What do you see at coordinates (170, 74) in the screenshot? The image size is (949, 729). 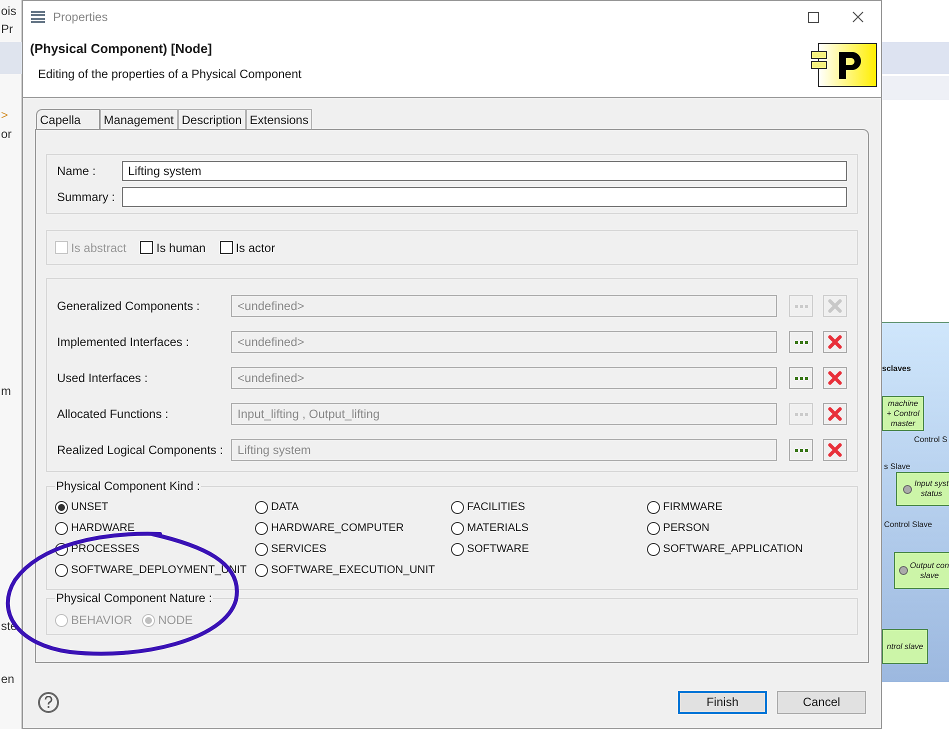 I see `header-subtitle: Editing of the properties of a Physical Component` at bounding box center [170, 74].